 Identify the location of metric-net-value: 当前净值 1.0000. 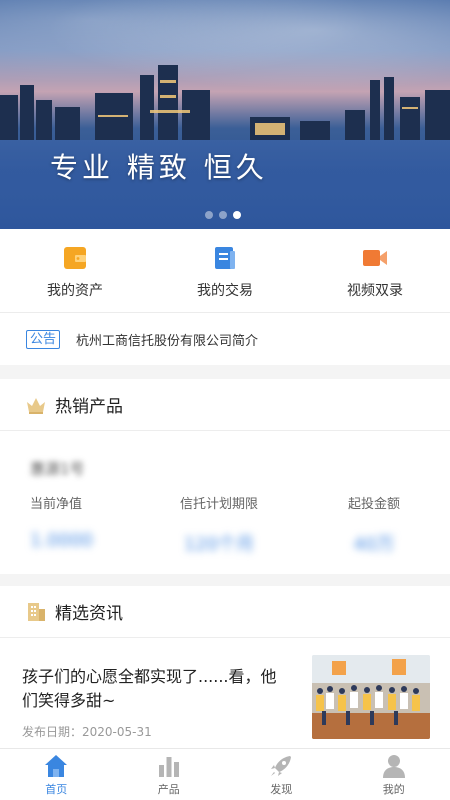
(61, 522).